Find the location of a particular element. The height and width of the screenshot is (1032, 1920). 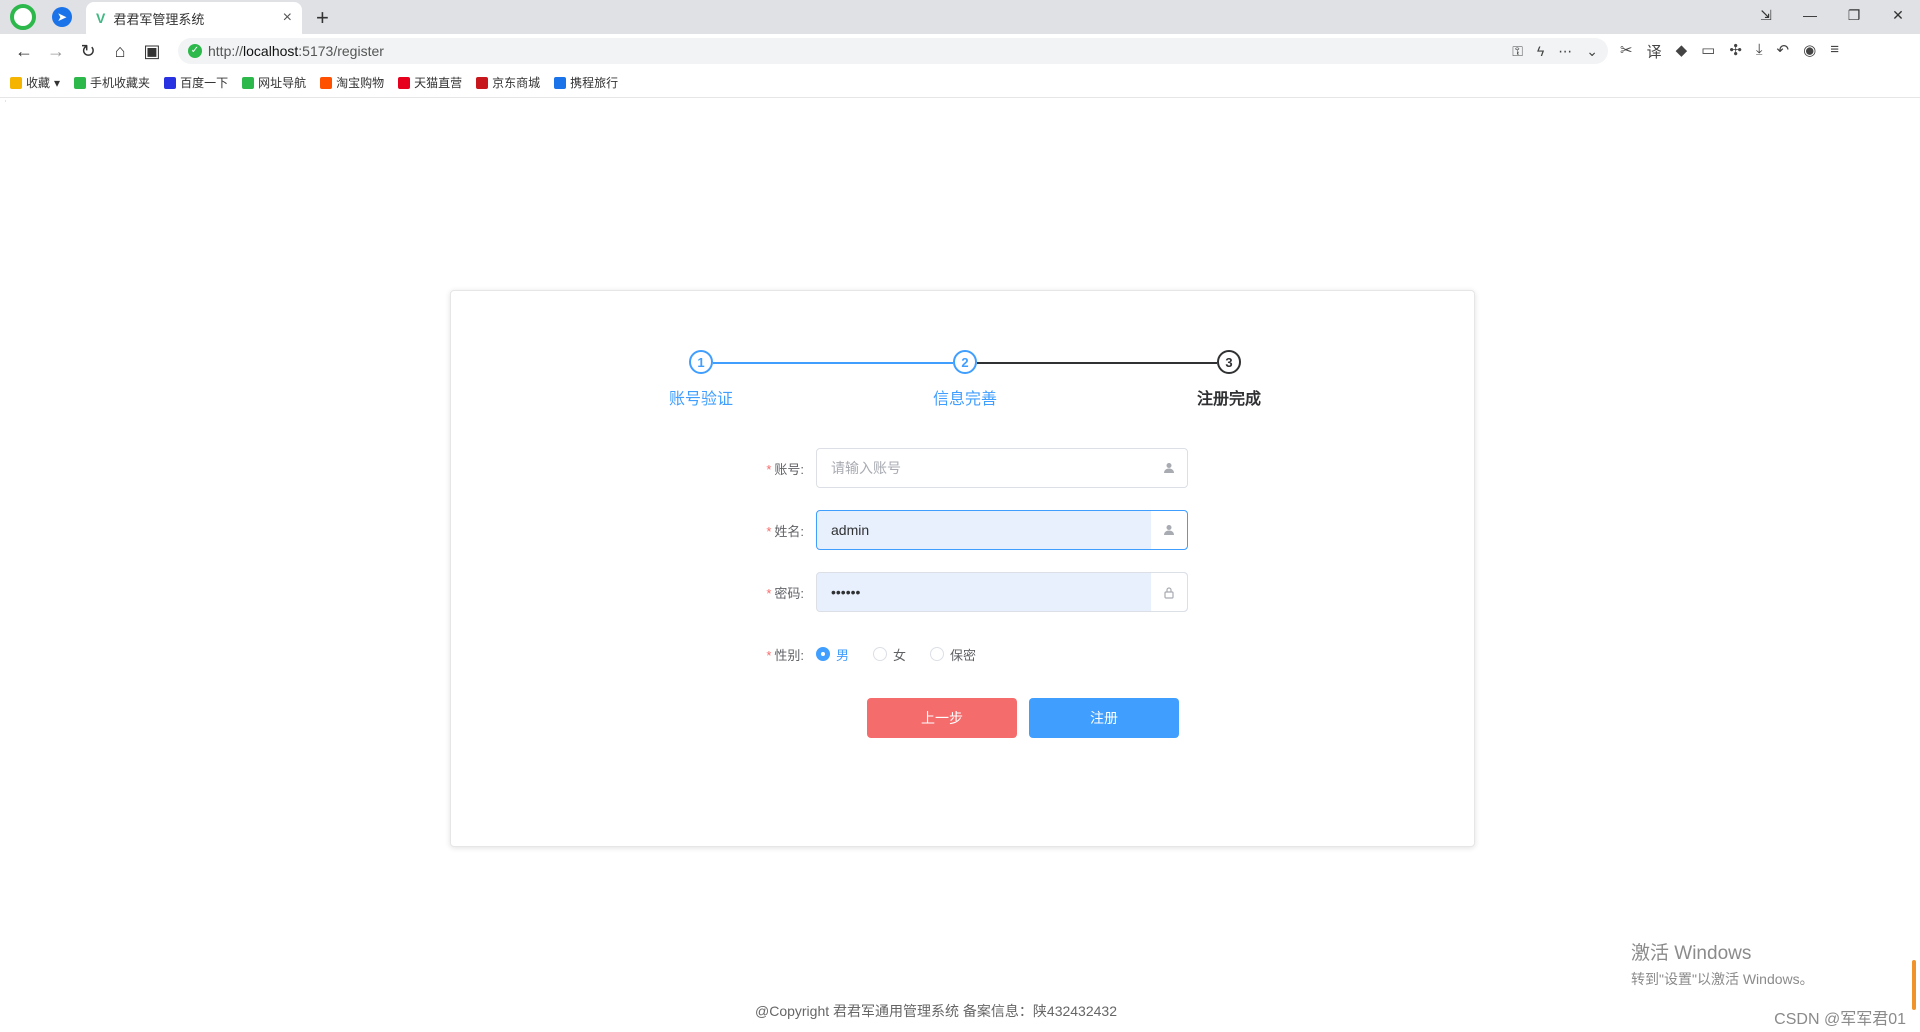

steps: 1 2 3 账号验证 信息完善 注册完成 is located at coordinates (962, 351).